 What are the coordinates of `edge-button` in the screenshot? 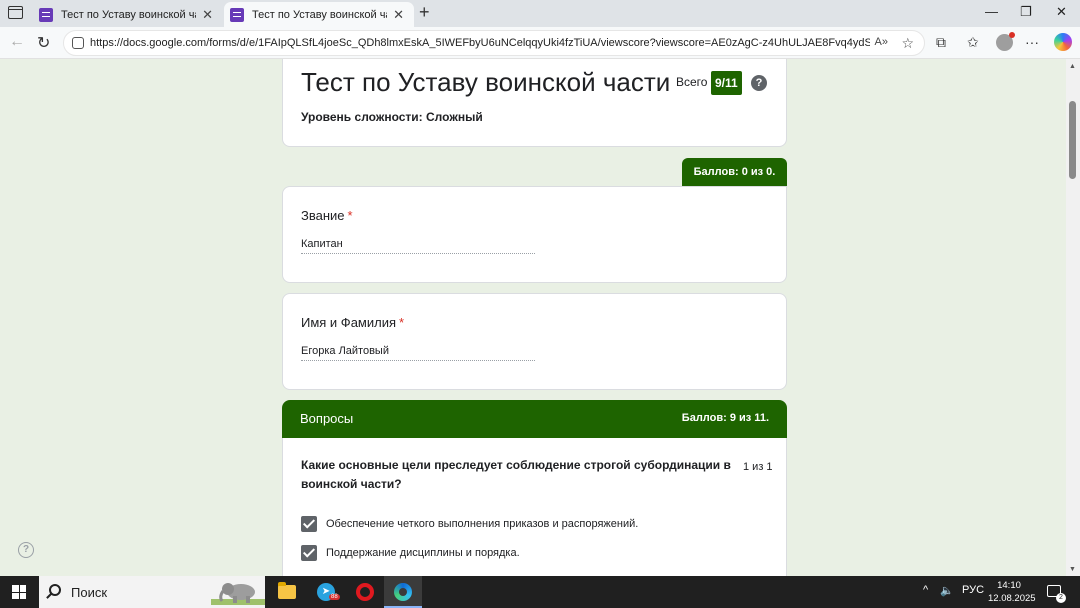 It's located at (403, 592).